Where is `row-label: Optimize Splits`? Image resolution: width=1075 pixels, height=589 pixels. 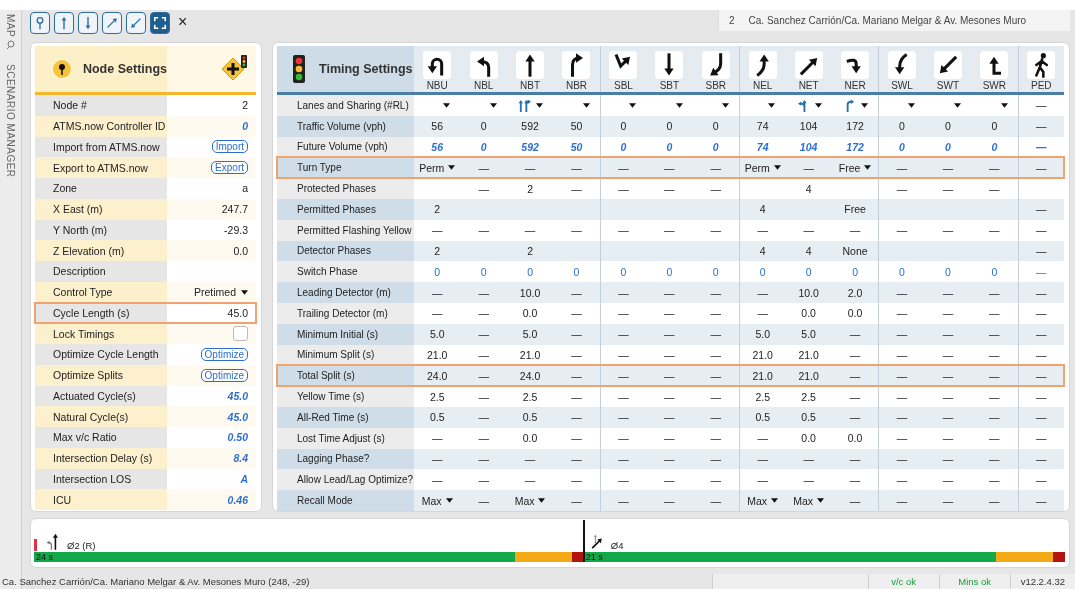 row-label: Optimize Splits is located at coordinates (101, 375).